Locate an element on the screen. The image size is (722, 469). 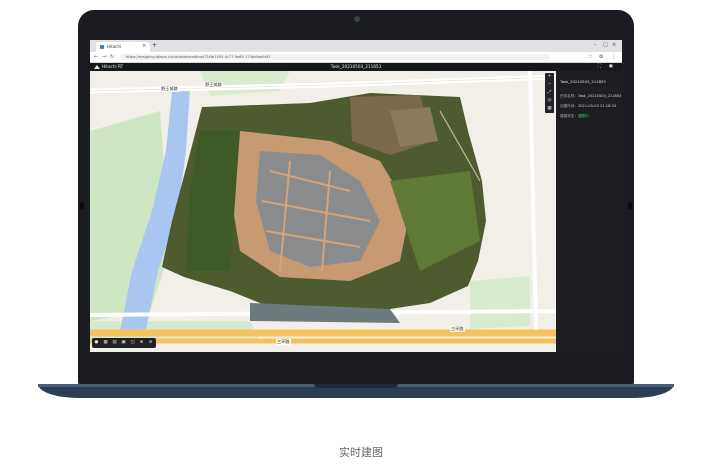
mapping-status-value: 建图中 is located at coordinates (583, 116).